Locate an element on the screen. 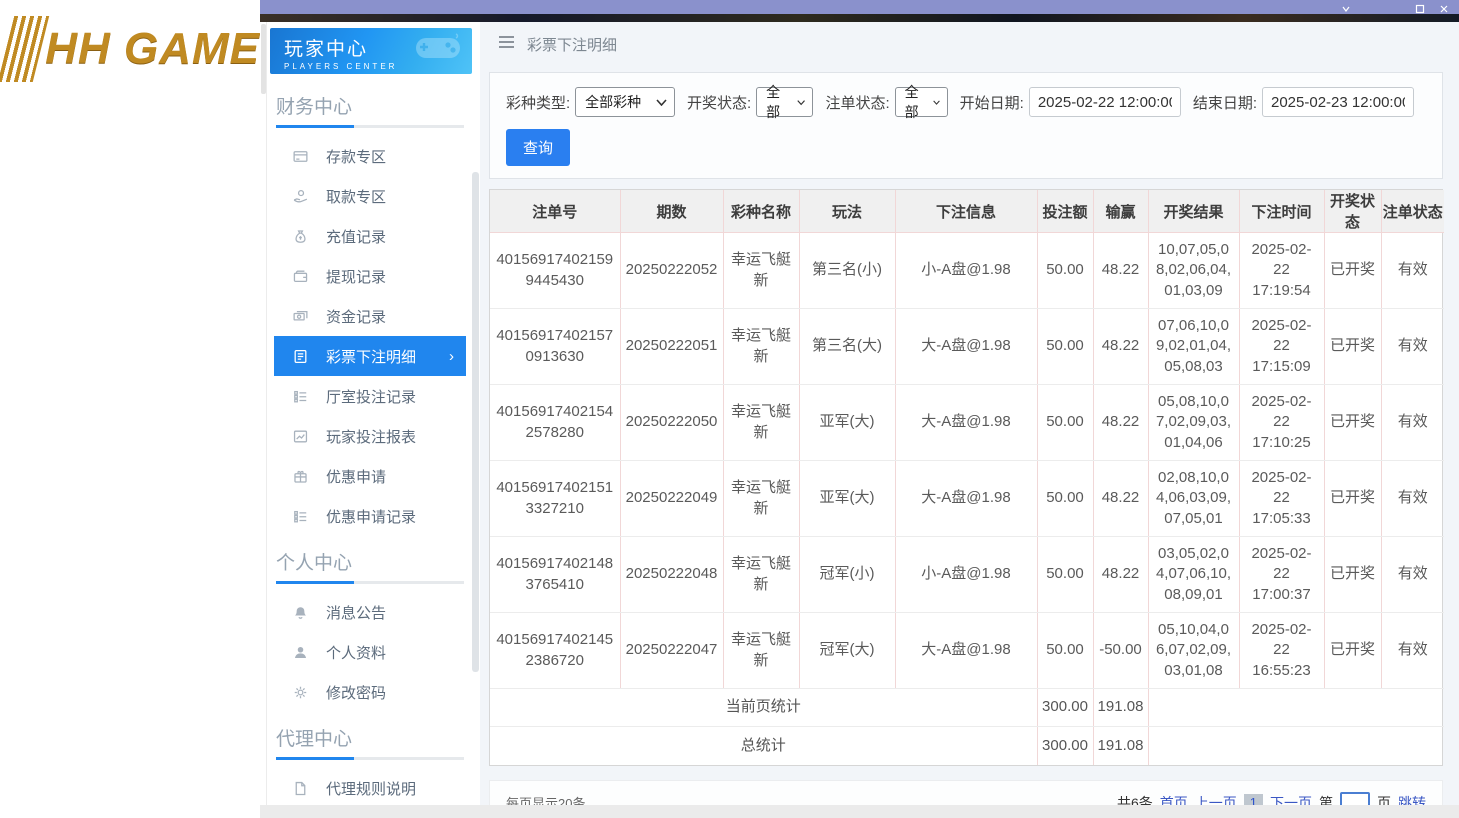 This screenshot has width=1459, height=818. cell-order-no: 401569174021452386720 is located at coordinates (555, 650).